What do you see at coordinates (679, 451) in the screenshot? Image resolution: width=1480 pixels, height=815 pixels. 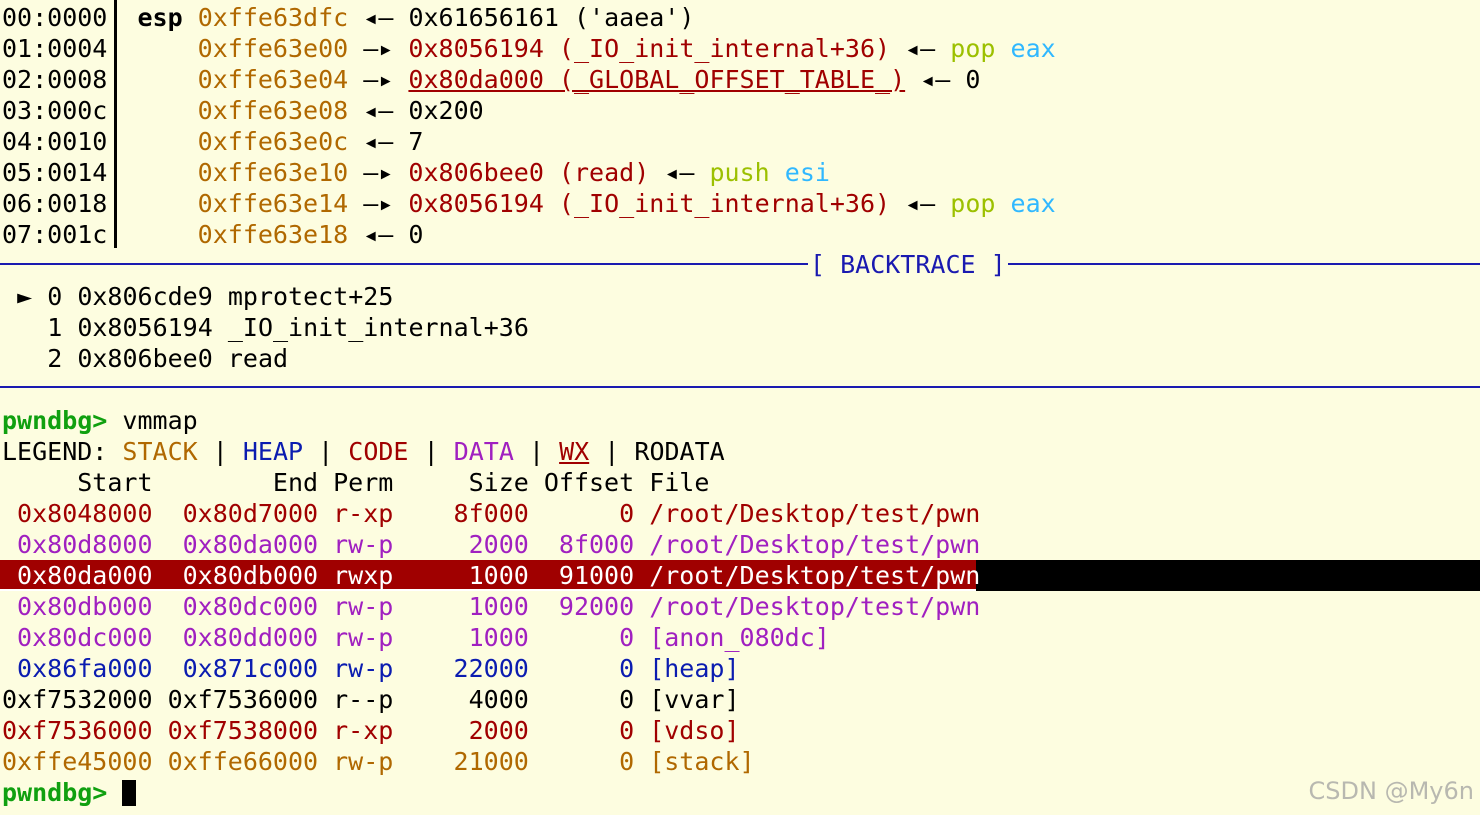 I see `legend-rodata: RODATA` at bounding box center [679, 451].